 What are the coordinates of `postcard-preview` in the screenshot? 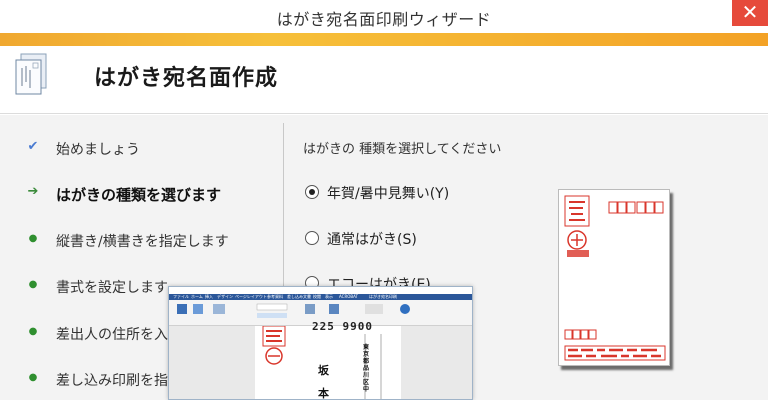 It's located at (614, 277).